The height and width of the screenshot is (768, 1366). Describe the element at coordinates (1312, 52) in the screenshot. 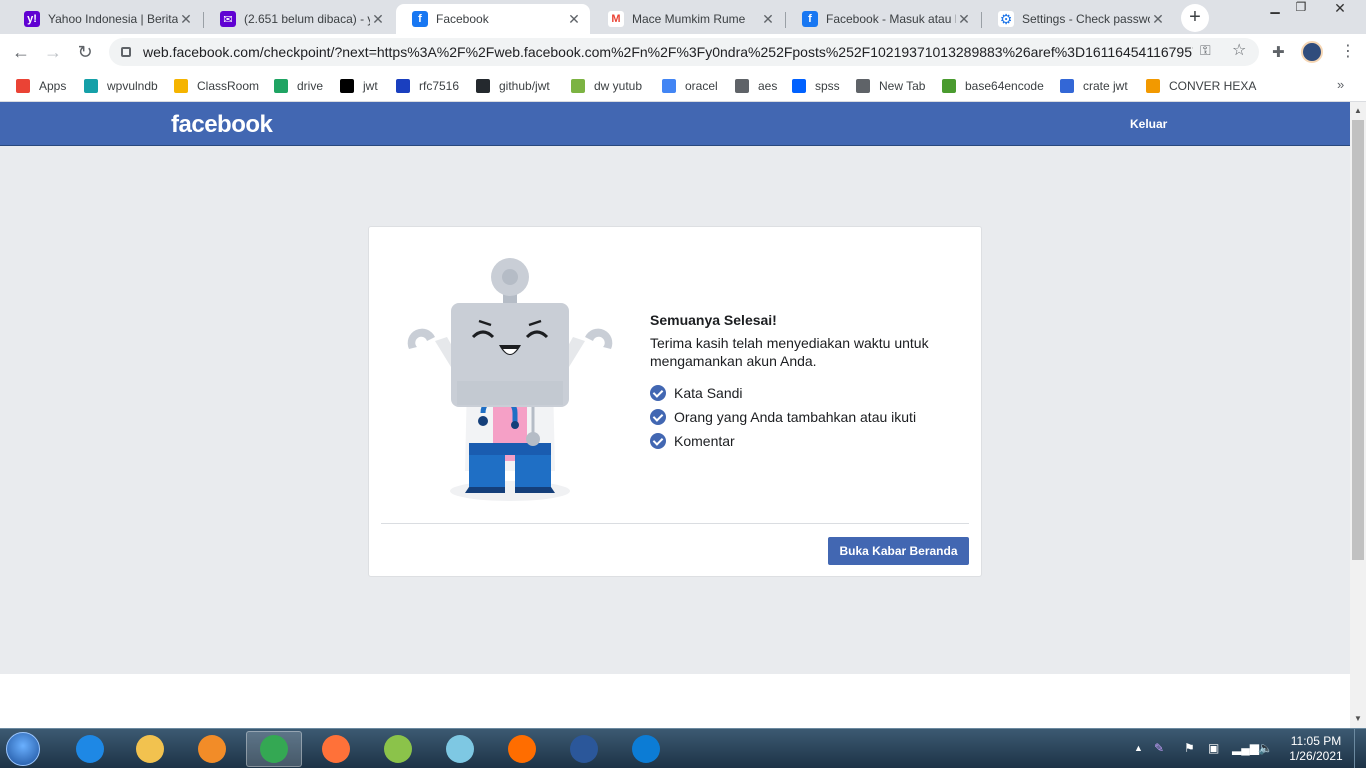

I see `profile-avatar` at that location.